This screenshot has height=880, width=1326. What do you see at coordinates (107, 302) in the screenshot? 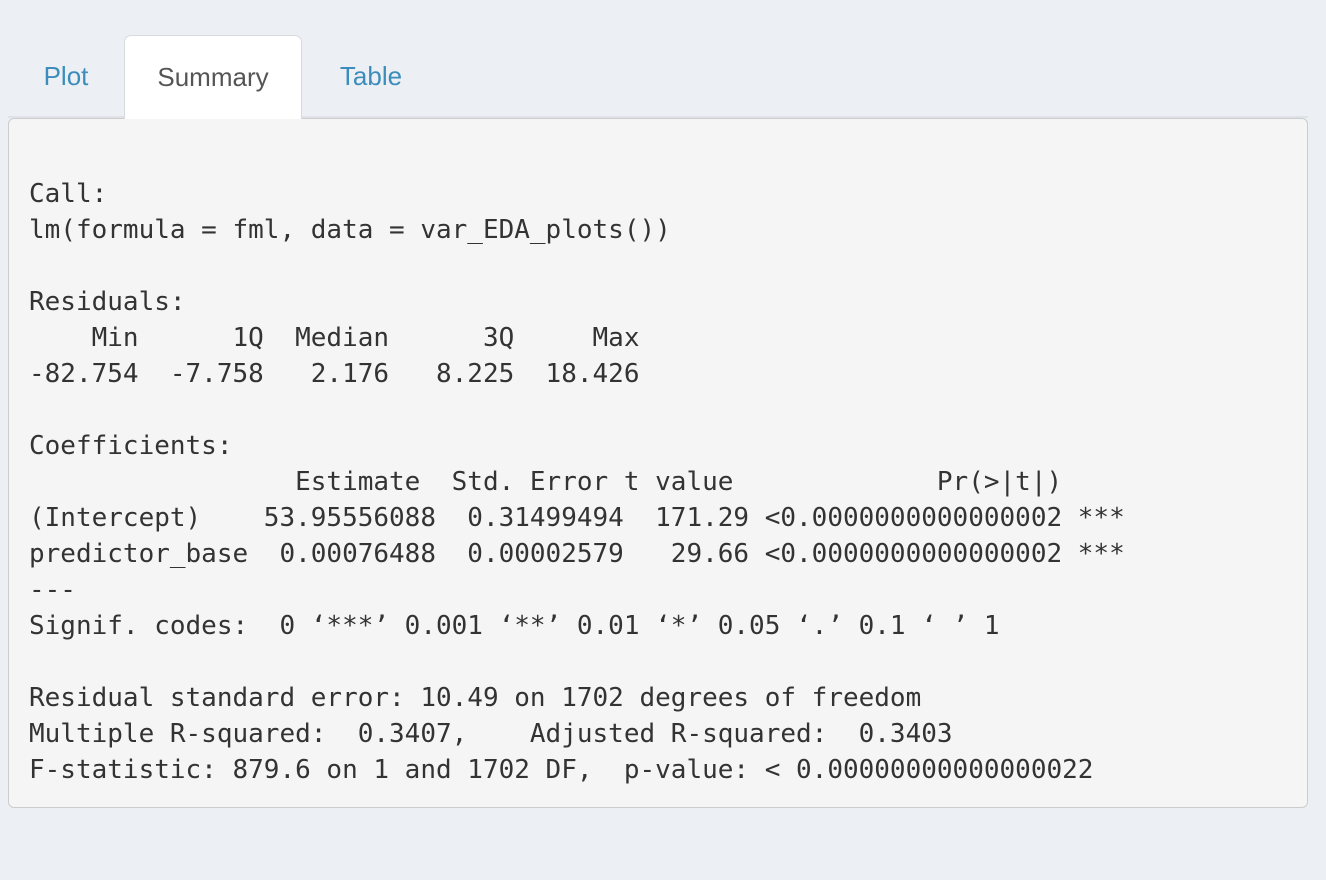
I see `summary-line-residuals-label: Residuals:` at bounding box center [107, 302].